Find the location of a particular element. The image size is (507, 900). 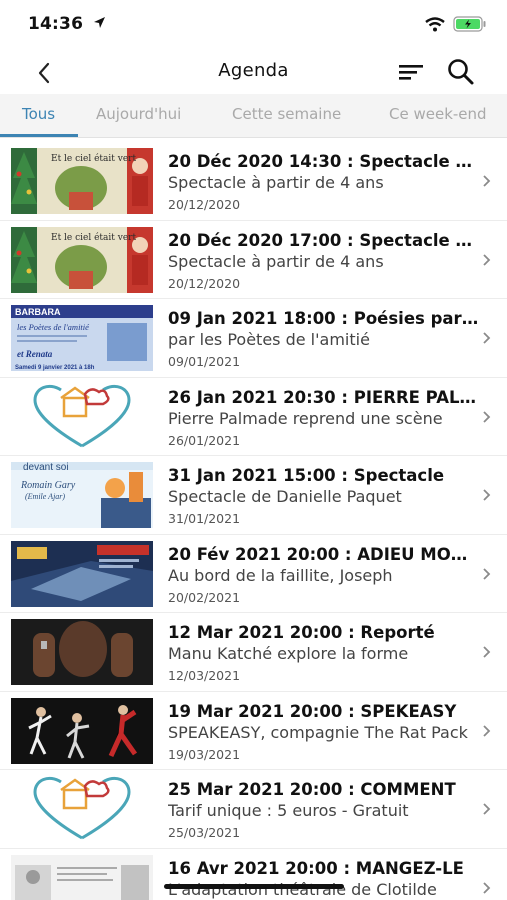

event-thumbnail: devant soi Romain Gary (Emile Ajar) is located at coordinates (82, 495).